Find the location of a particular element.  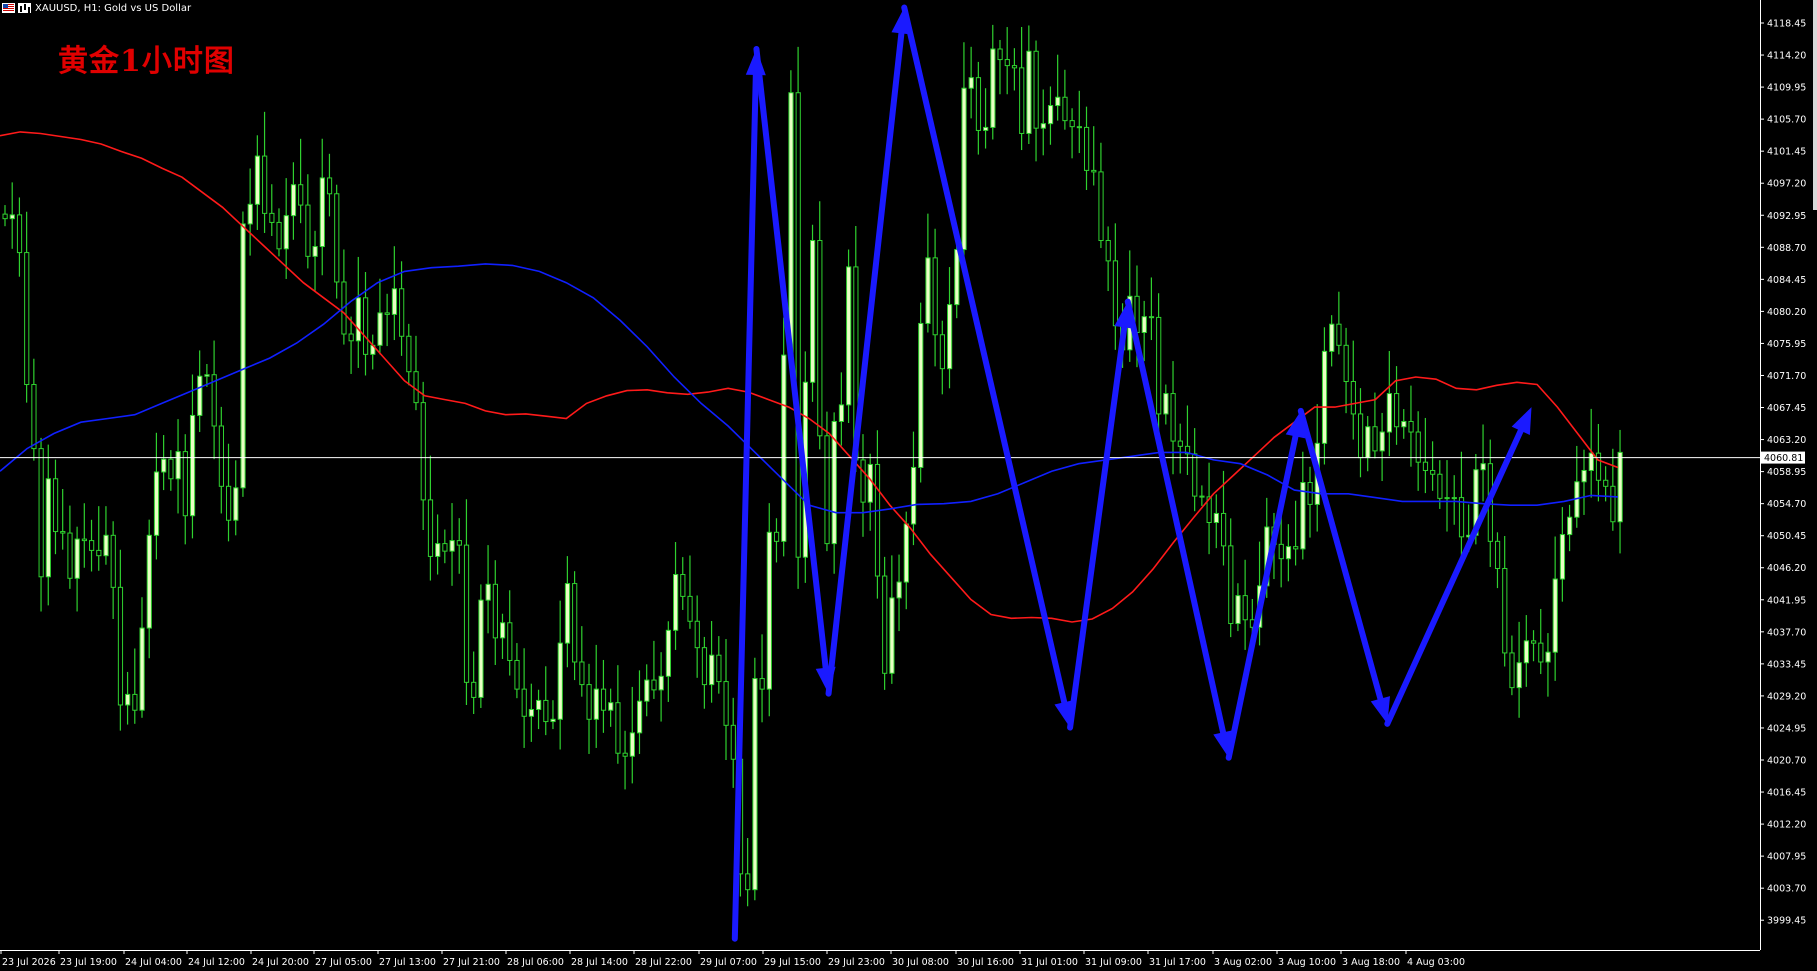

price-tick-label: 4024.95 is located at coordinates (1786, 728).